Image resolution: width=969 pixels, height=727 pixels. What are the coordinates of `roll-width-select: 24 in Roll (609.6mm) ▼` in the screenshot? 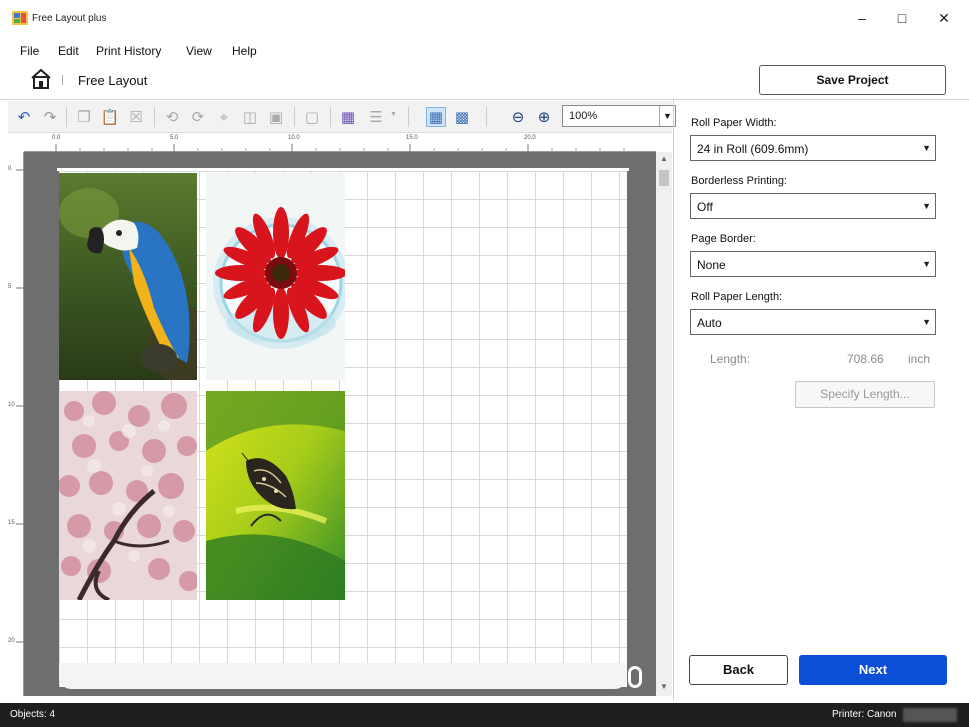 It's located at (813, 148).